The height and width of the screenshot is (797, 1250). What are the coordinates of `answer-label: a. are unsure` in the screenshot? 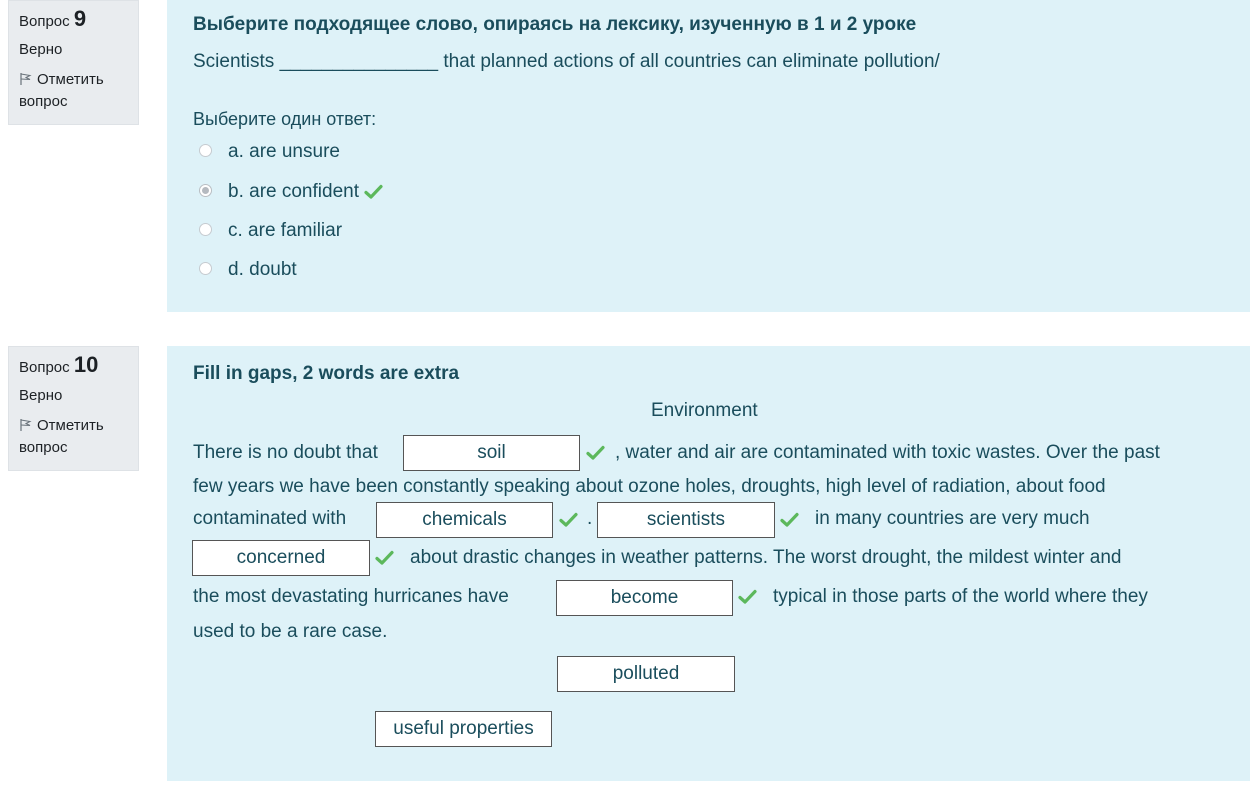 It's located at (284, 151).